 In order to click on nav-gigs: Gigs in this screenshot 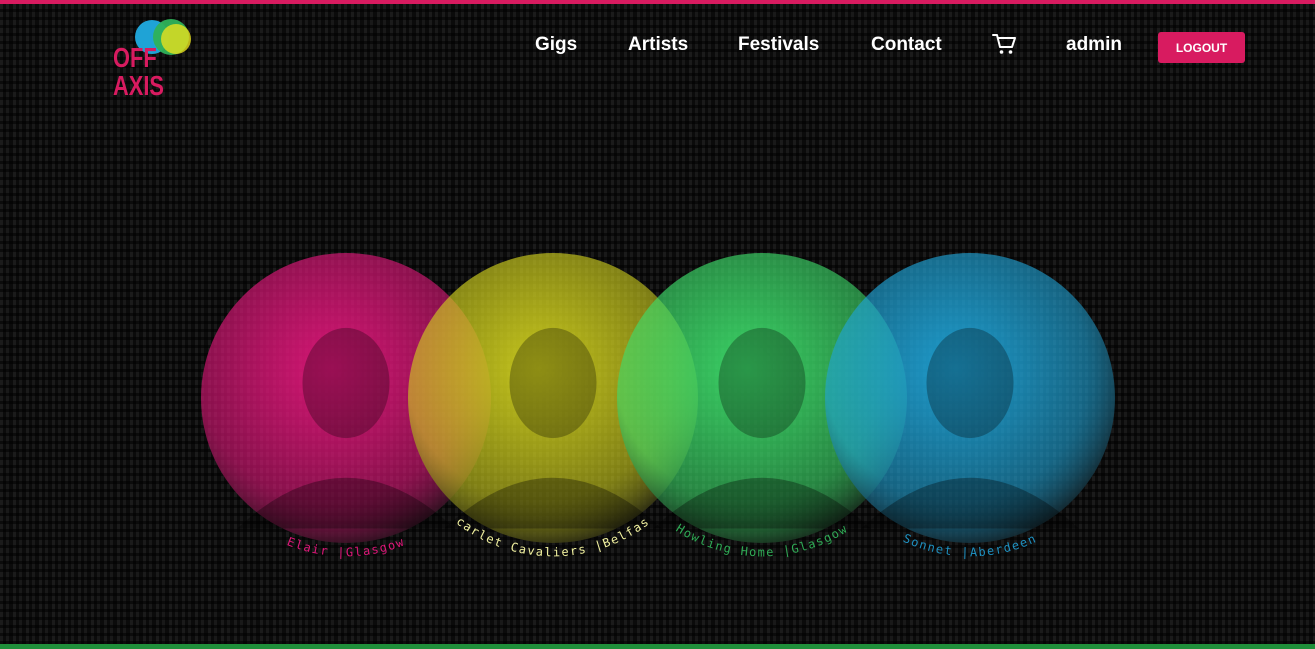, I will do `click(556, 45)`.